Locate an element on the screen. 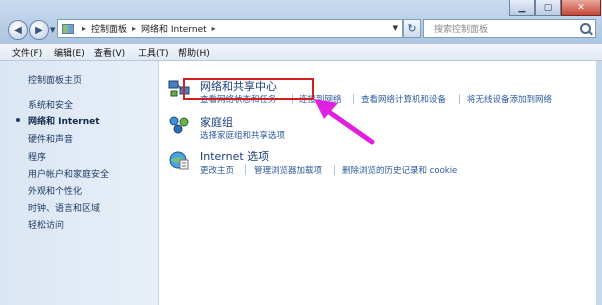 The image size is (602, 305). search-placeholder: 搜索控制面板 is located at coordinates (461, 30).